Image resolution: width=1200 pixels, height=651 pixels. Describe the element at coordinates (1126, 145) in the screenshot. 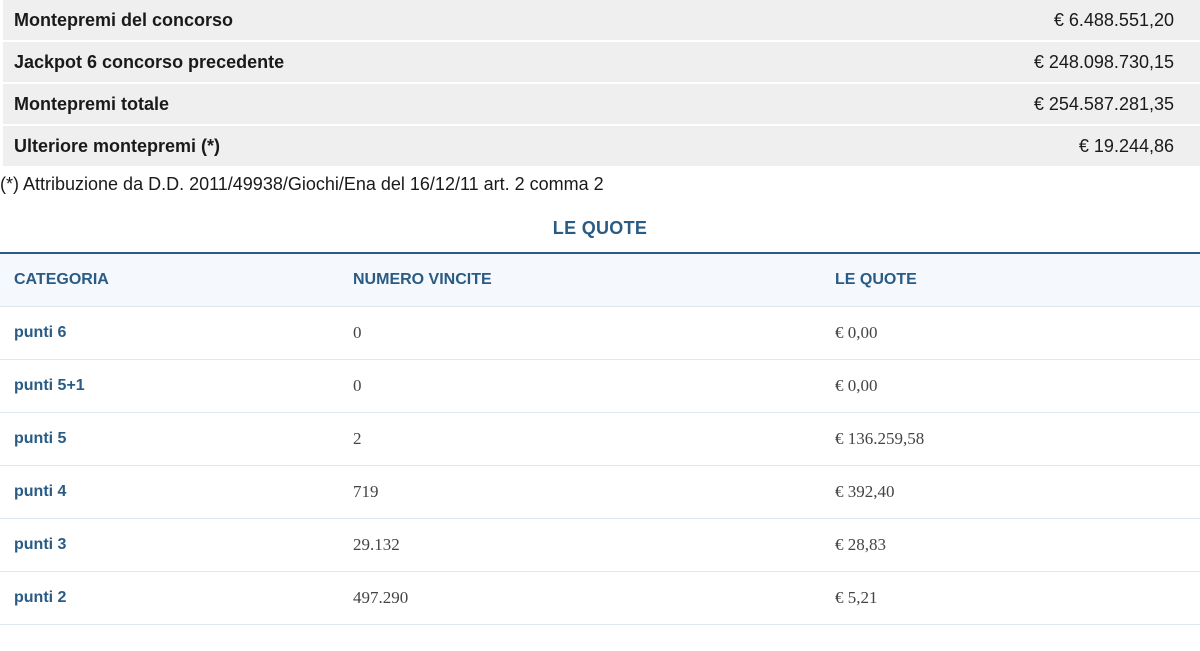

I see `summary-value: € 19.244,86` at that location.